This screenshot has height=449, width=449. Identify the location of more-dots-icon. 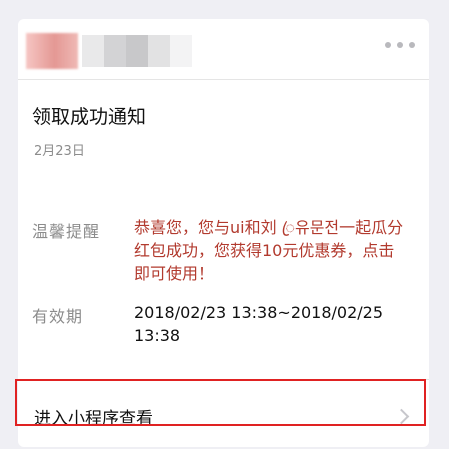
(400, 45).